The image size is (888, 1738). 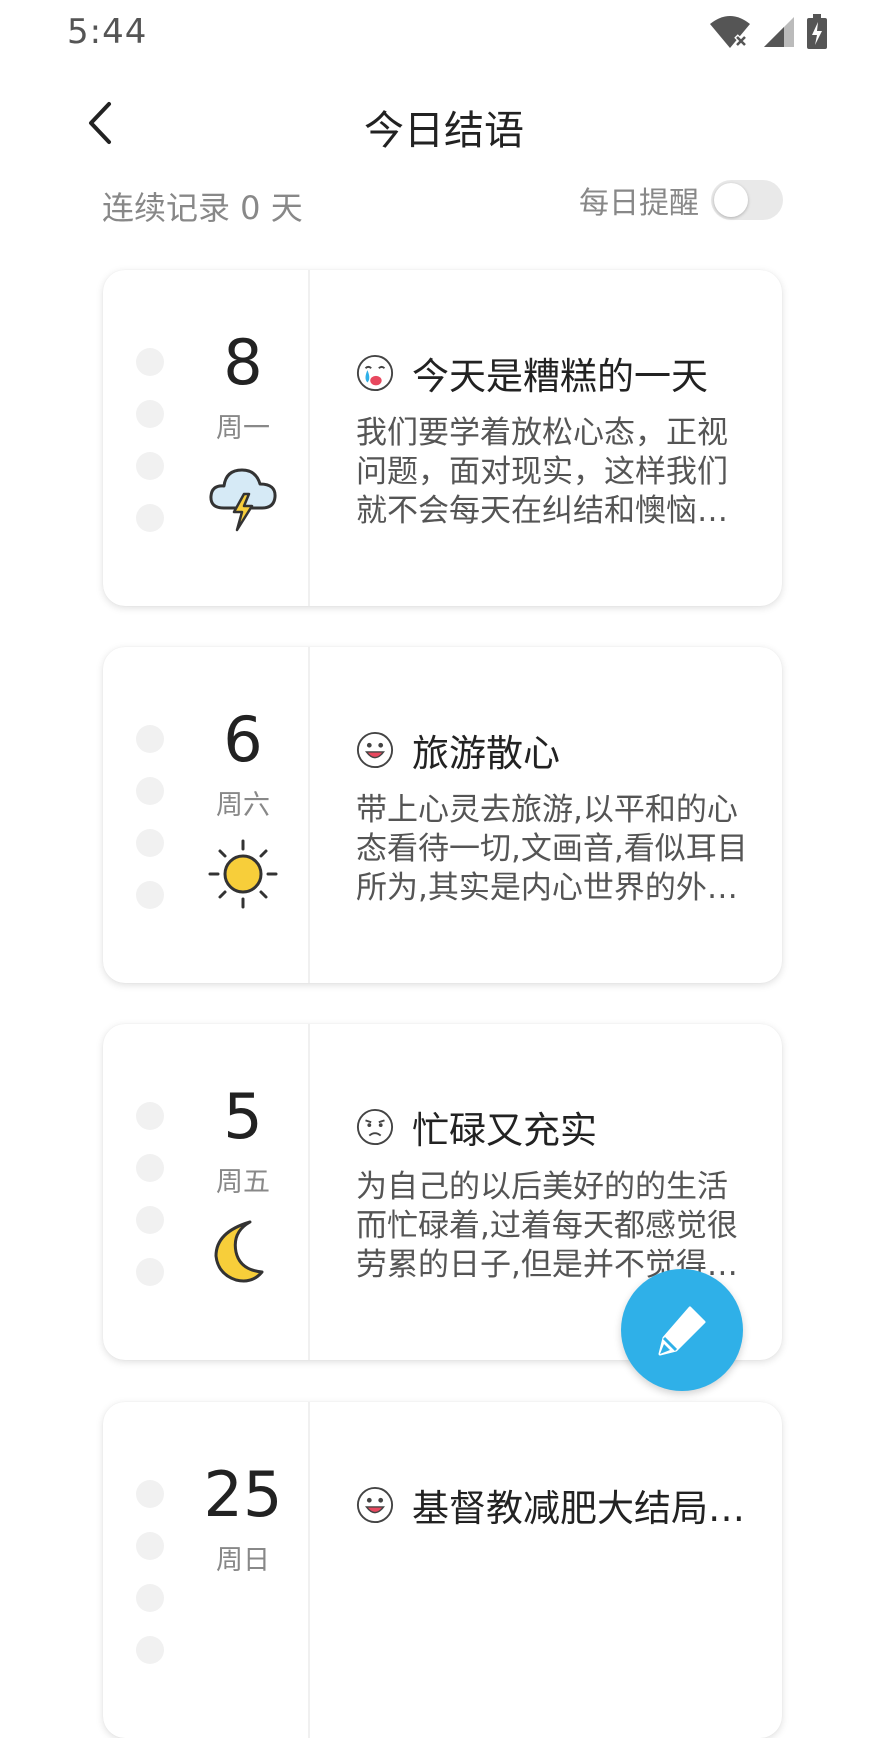 What do you see at coordinates (243, 500) in the screenshot?
I see `thunderstorm-icon` at bounding box center [243, 500].